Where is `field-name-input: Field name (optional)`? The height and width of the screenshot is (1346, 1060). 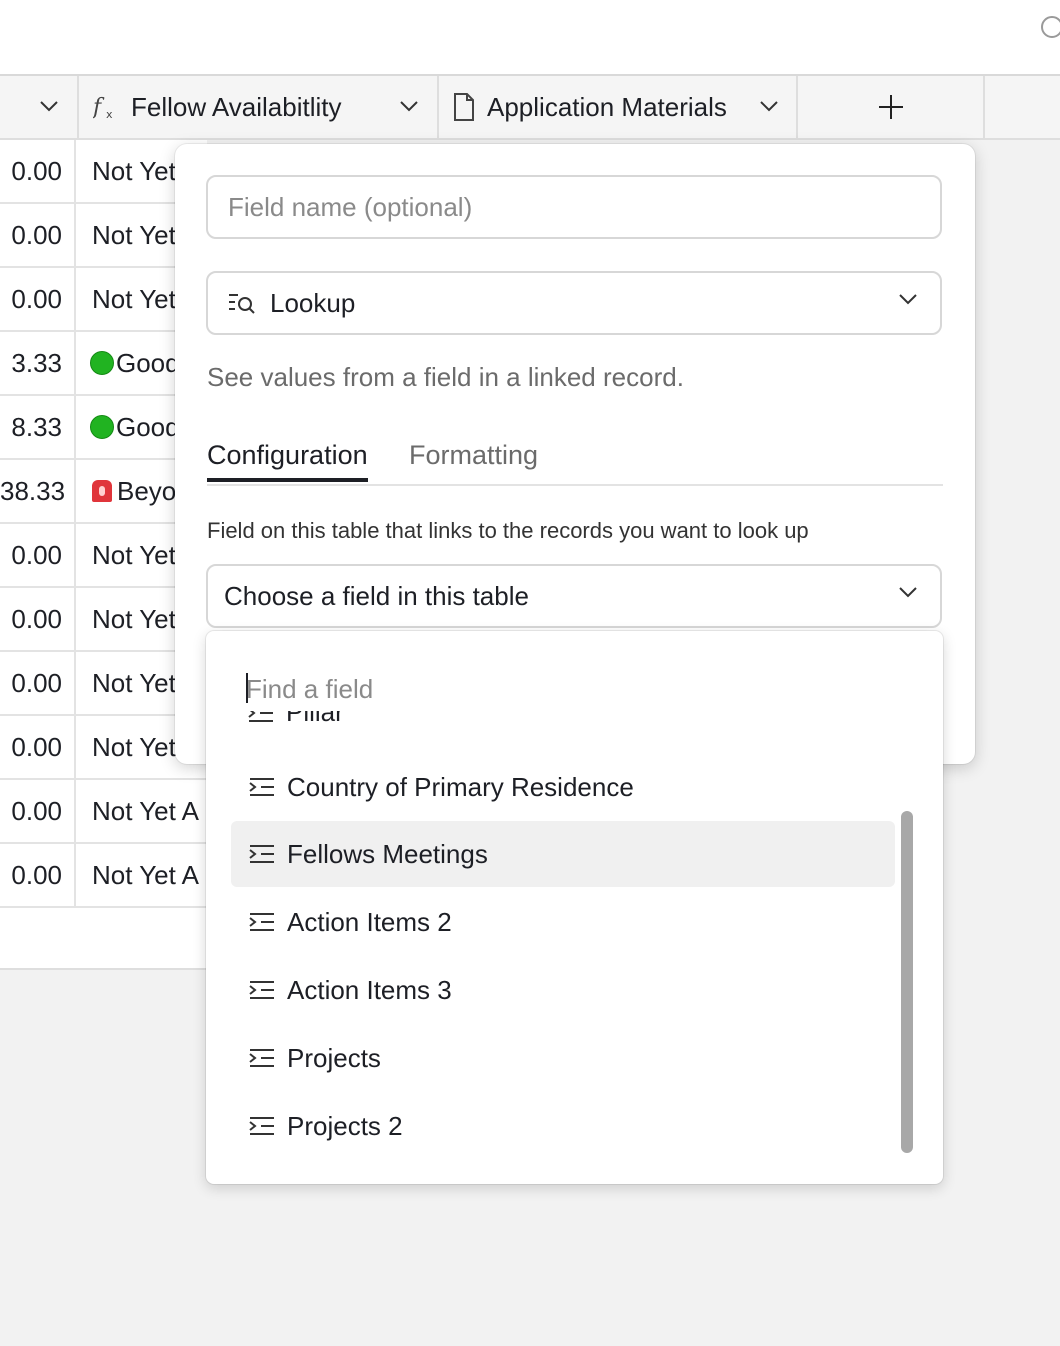
field-name-input: Field name (optional) is located at coordinates (574, 207).